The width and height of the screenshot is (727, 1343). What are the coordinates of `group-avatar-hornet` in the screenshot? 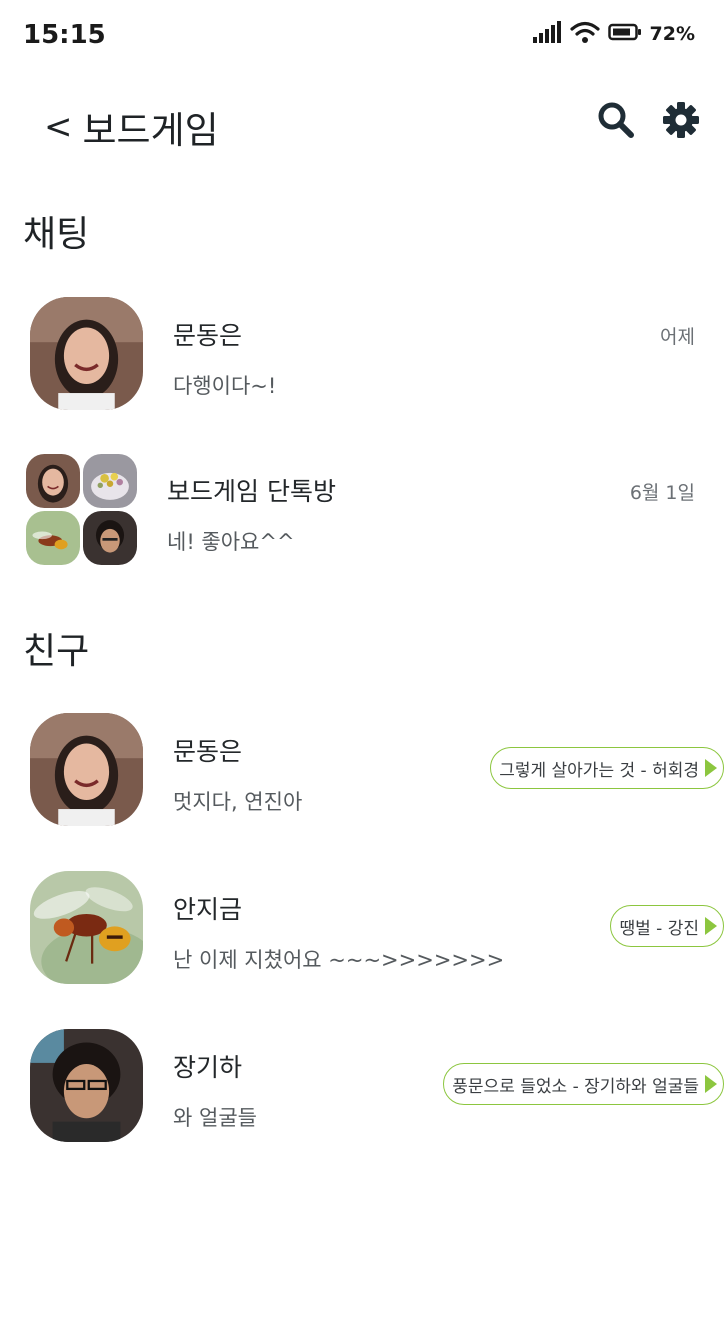 It's located at (53, 538).